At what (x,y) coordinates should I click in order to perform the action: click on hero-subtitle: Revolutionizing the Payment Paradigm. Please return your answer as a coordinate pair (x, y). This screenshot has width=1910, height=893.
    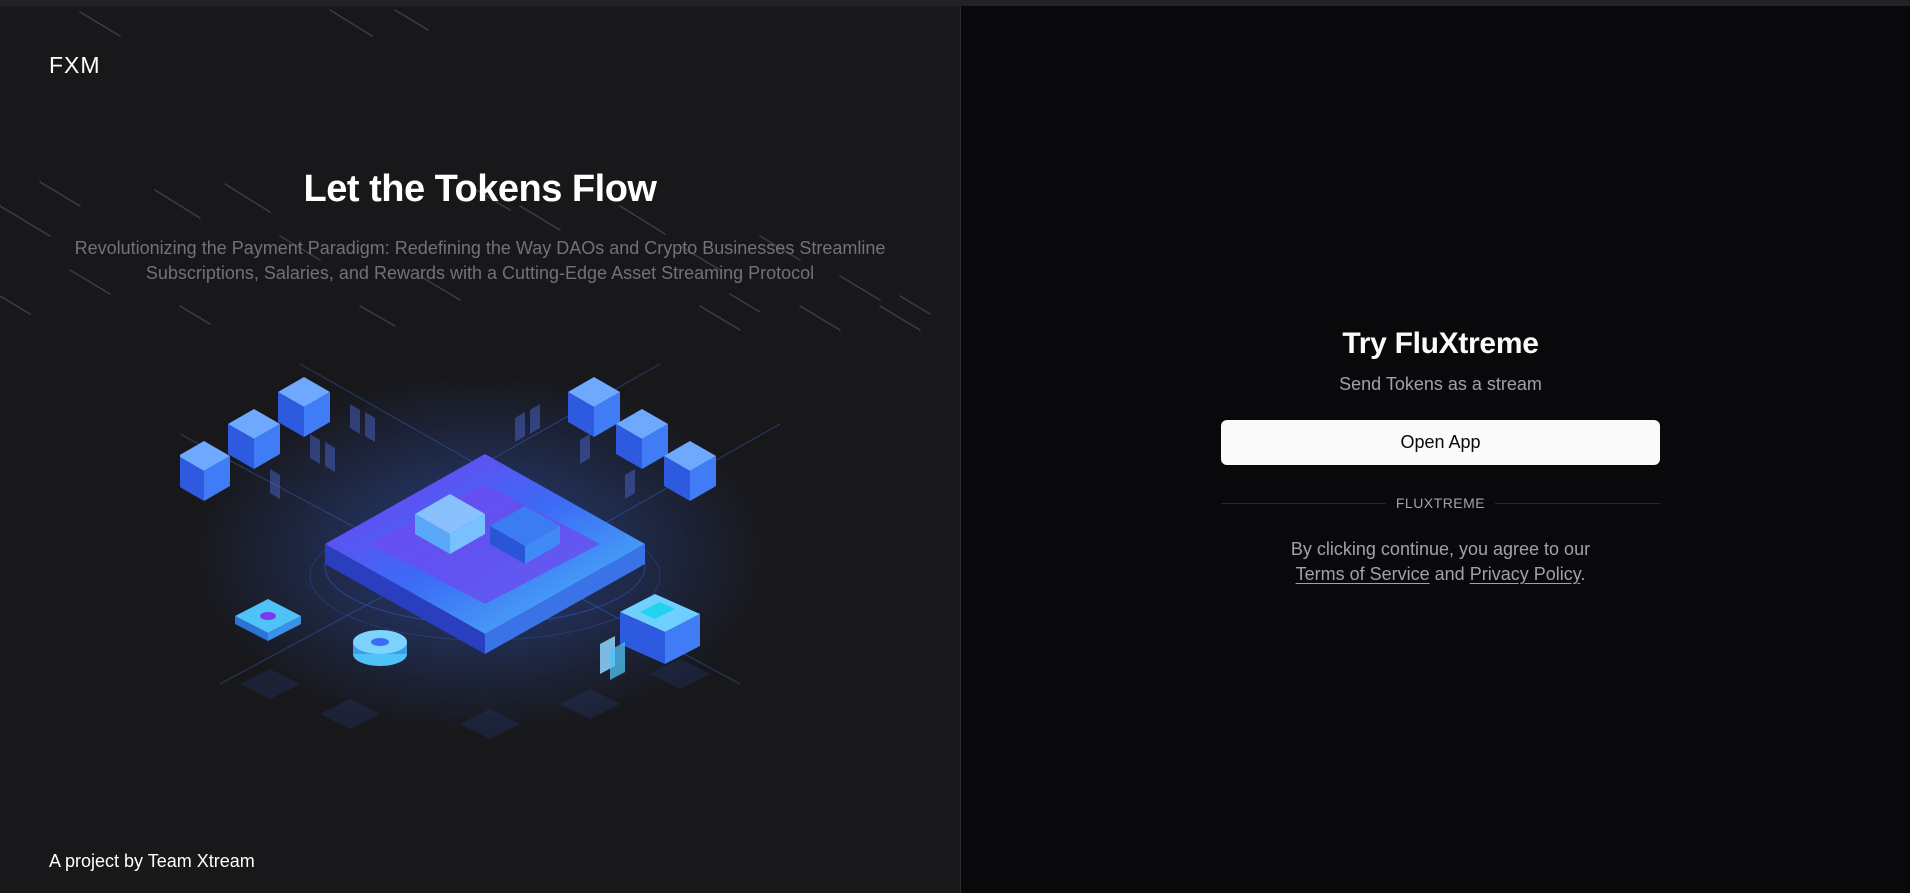
    Looking at the image, I should click on (480, 260).